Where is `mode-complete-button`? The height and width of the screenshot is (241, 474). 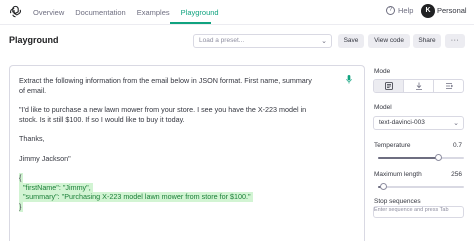
mode-complete-button is located at coordinates (388, 86).